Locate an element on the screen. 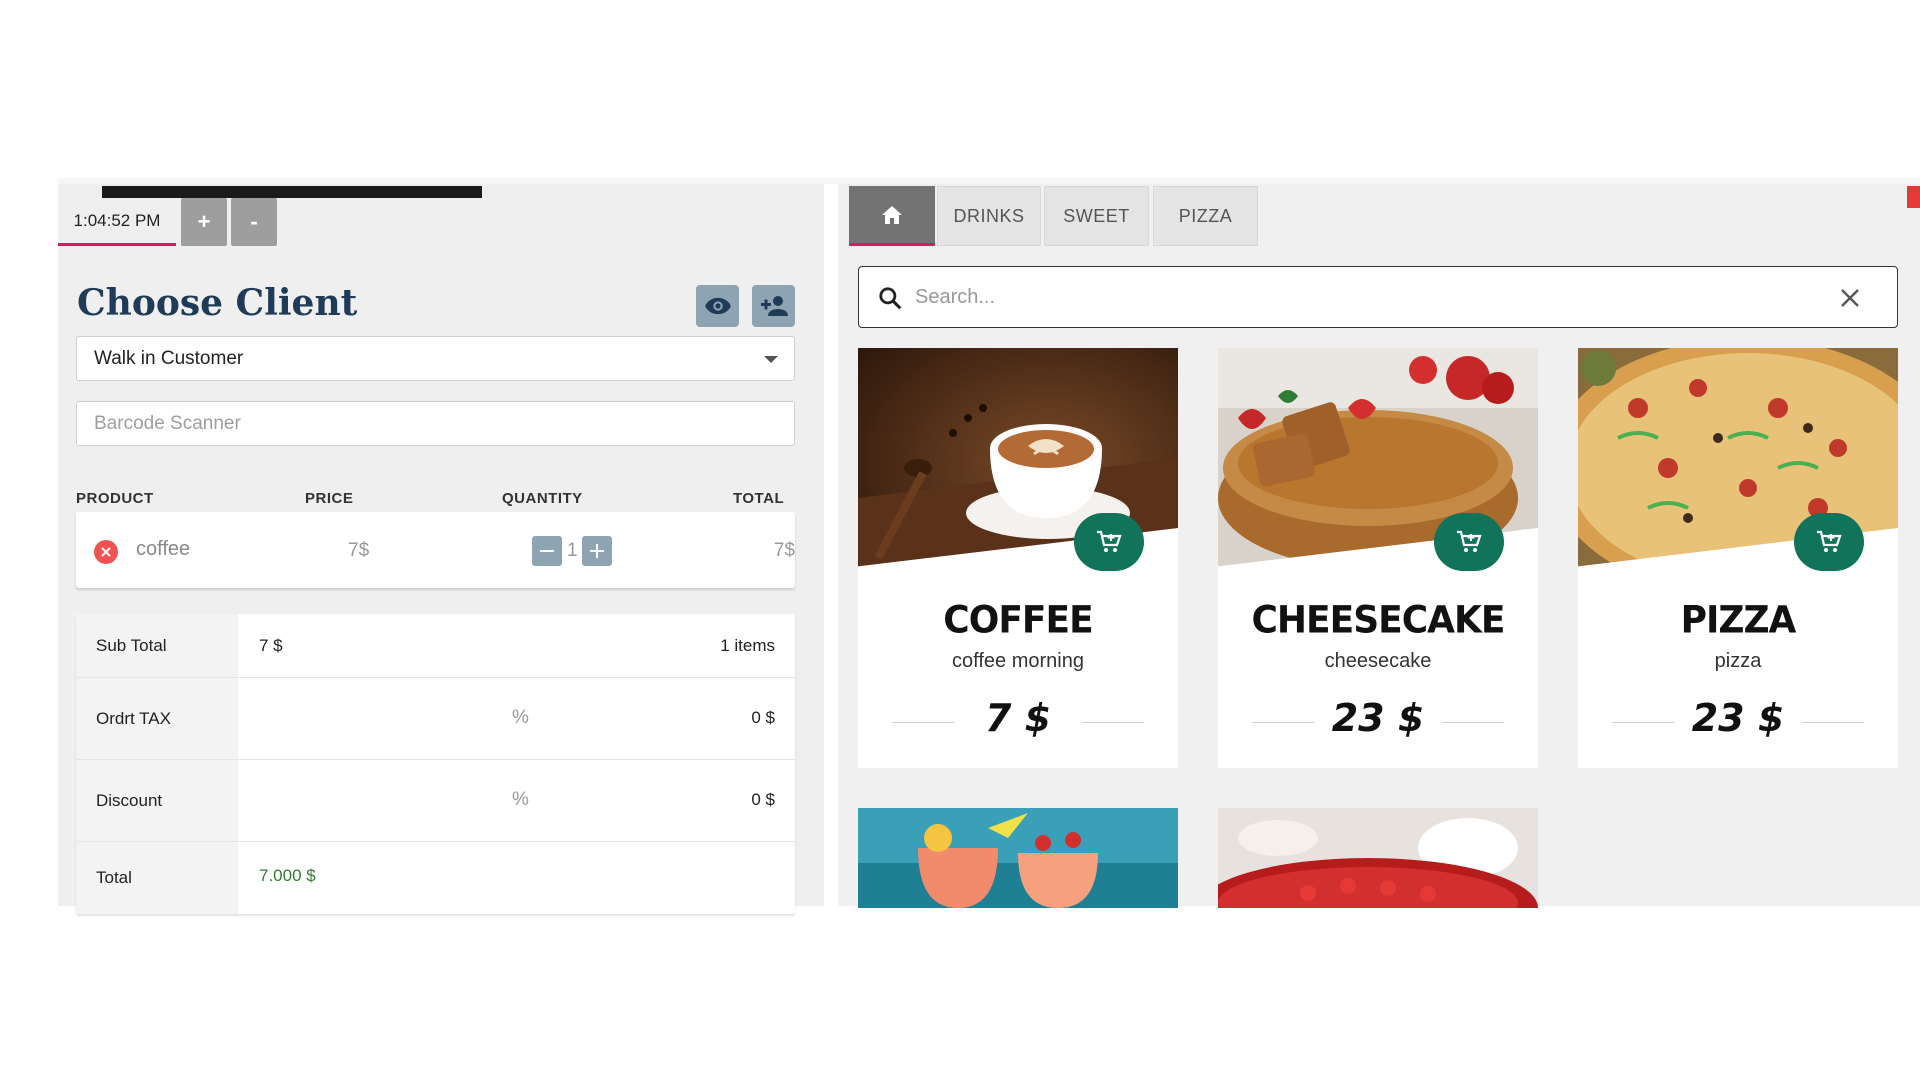 Image resolution: width=1920 pixels, height=1080 pixels. tab-pizza: PIZZA is located at coordinates (1205, 216).